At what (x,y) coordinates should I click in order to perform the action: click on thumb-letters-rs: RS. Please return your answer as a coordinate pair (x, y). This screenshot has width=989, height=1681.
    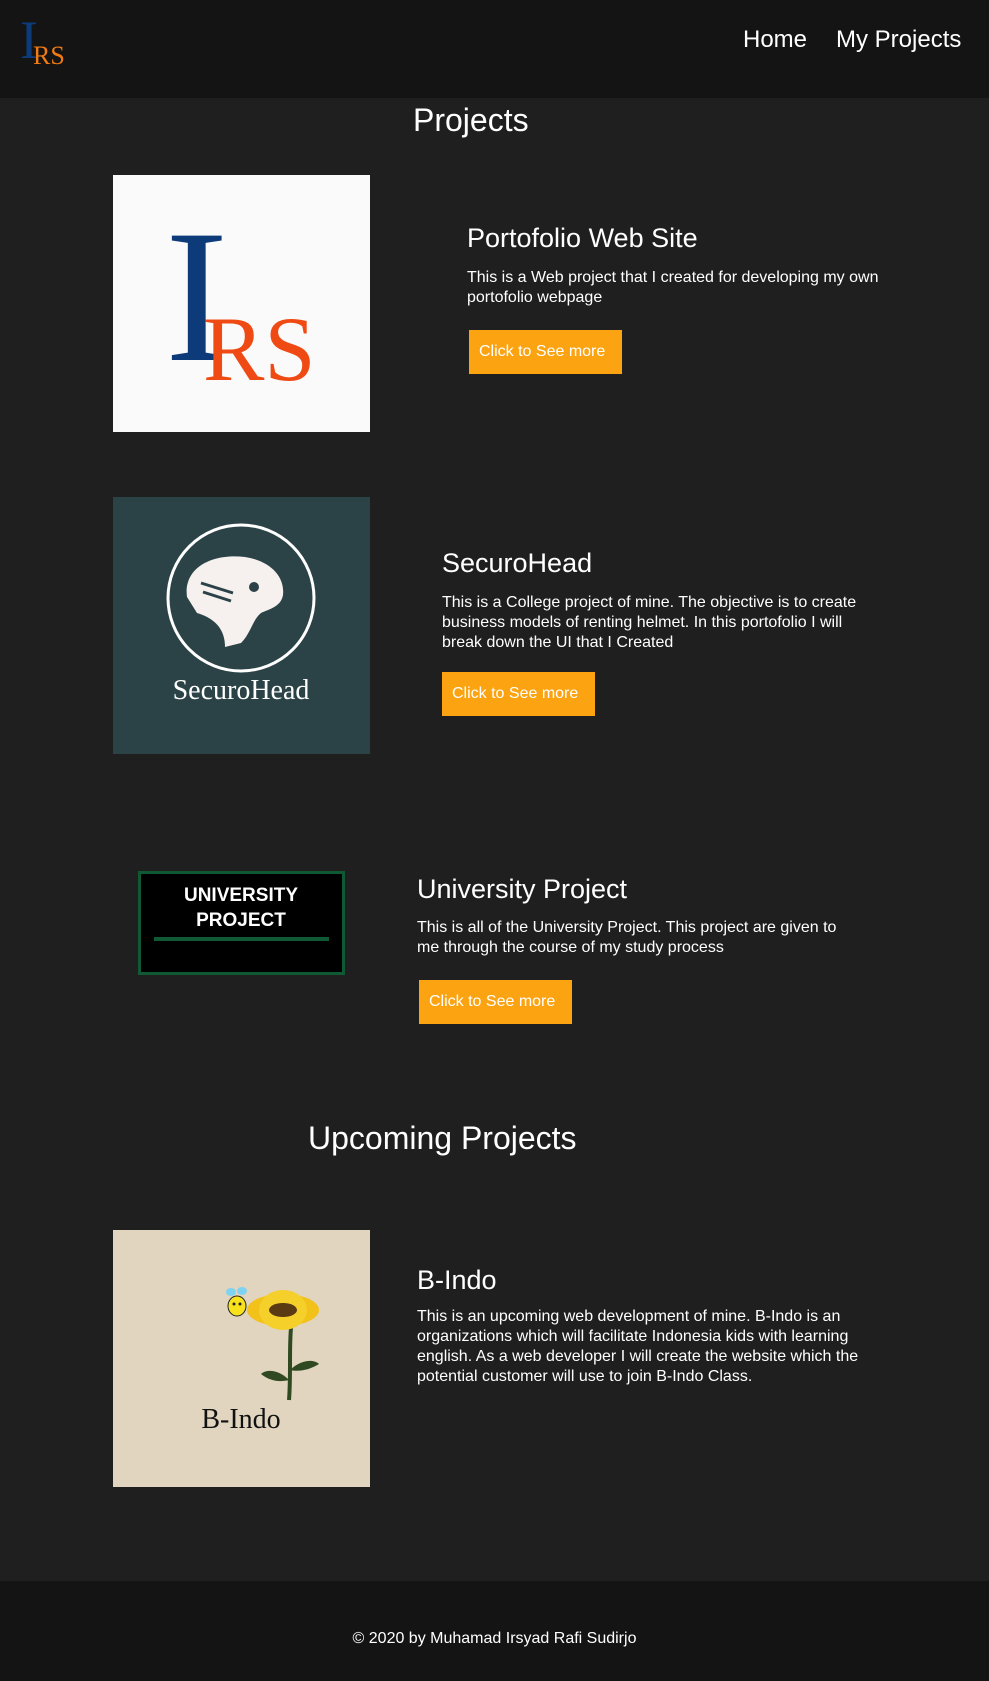
    Looking at the image, I should click on (259, 349).